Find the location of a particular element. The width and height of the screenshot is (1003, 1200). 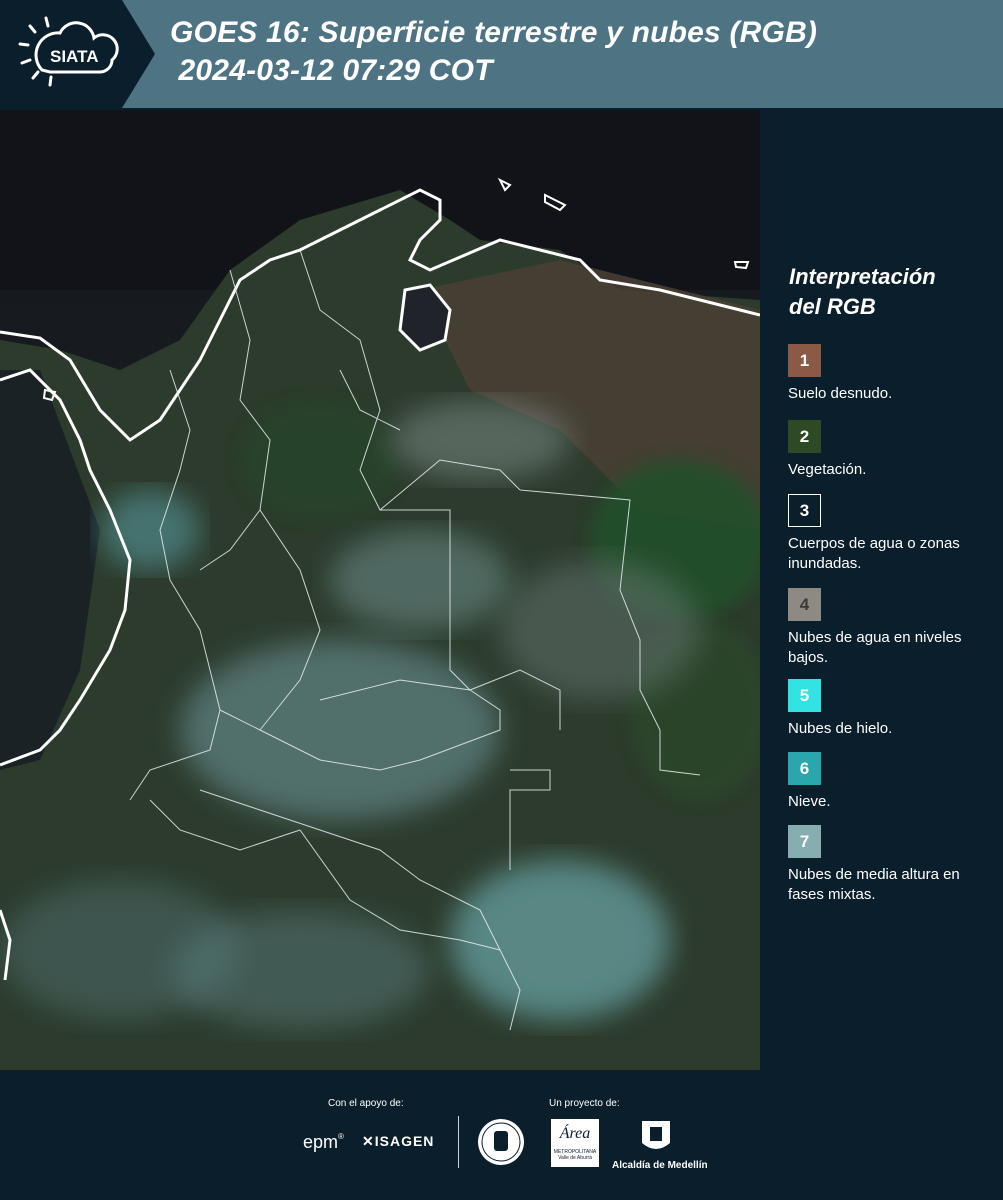

area-logo-text: Área is located at coordinates (575, 1133).